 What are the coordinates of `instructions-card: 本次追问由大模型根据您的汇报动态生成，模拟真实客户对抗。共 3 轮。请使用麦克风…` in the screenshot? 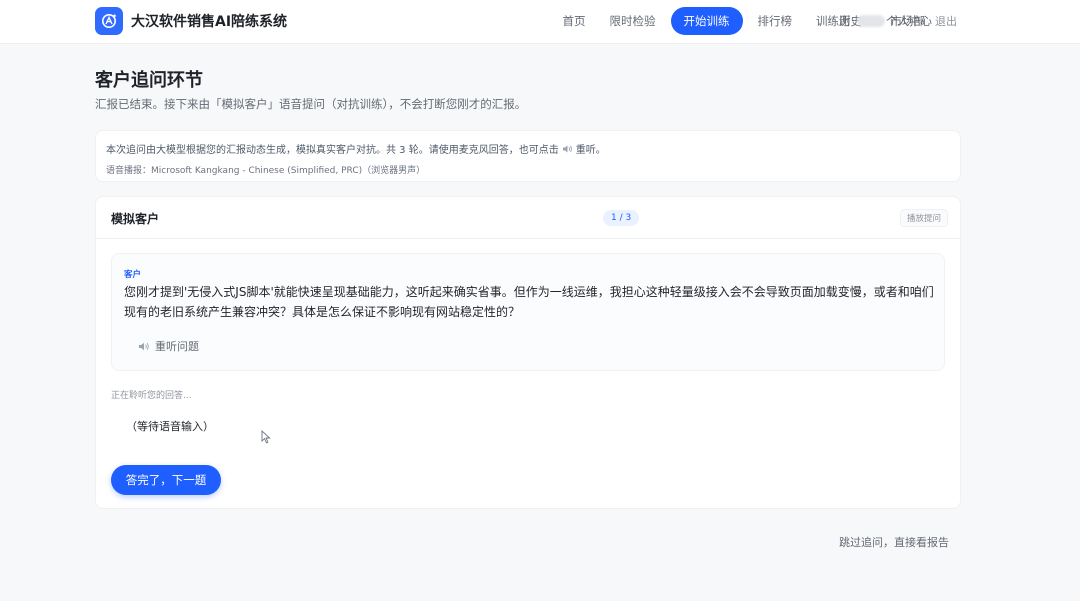 It's located at (528, 156).